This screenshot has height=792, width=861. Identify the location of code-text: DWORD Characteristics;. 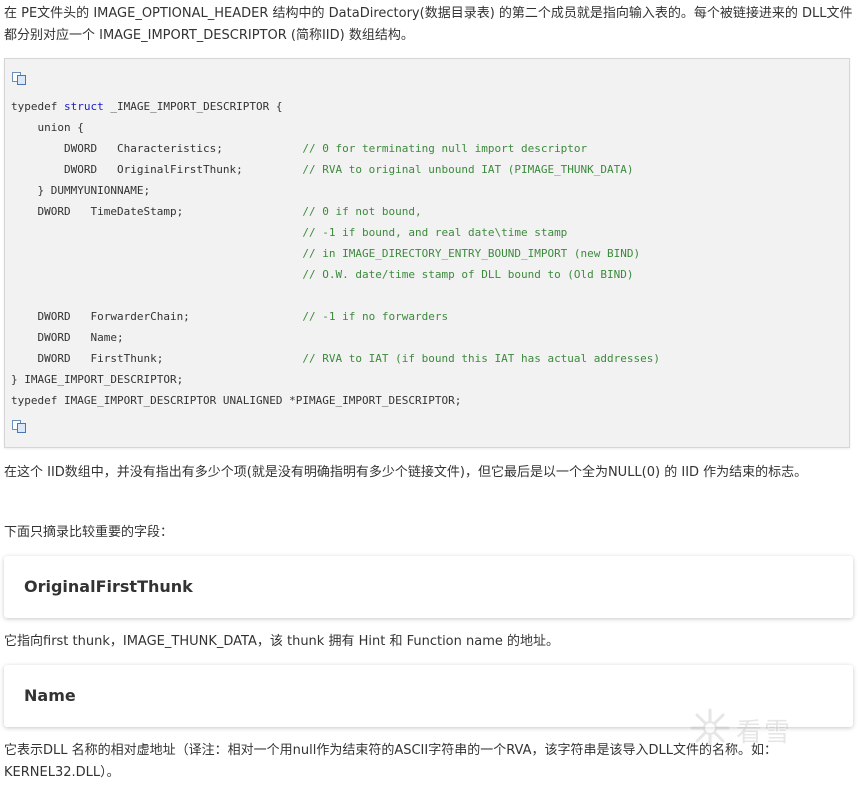
(157, 148).